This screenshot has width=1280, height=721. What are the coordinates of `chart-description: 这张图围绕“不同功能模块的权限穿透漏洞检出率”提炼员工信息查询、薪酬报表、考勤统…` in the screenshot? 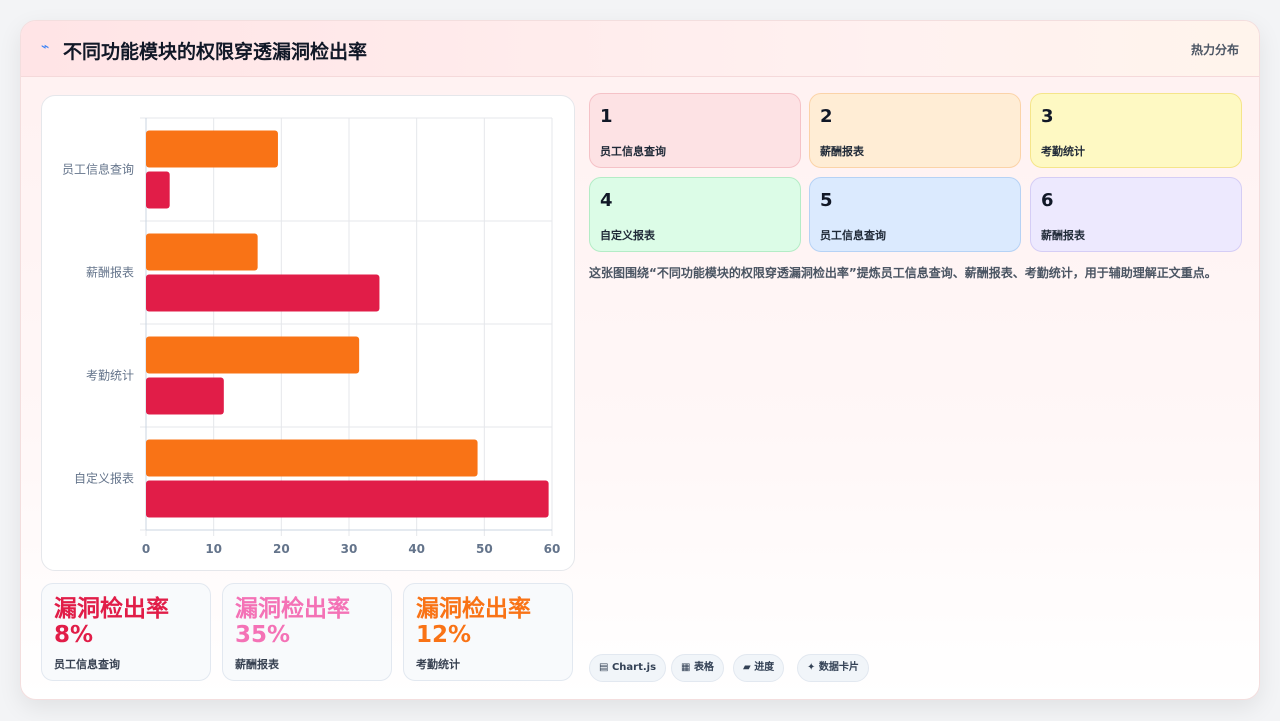 It's located at (903, 273).